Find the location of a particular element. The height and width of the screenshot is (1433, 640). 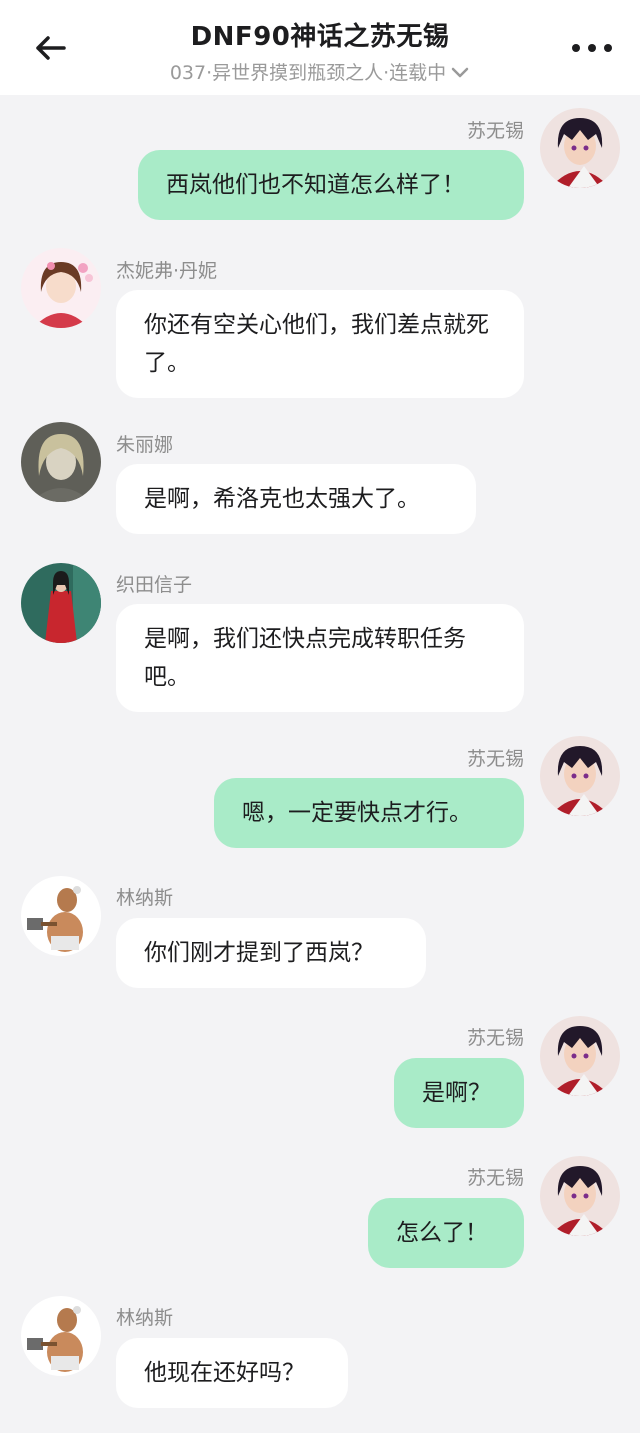

sender-name: 朱丽娜 is located at coordinates (145, 445).